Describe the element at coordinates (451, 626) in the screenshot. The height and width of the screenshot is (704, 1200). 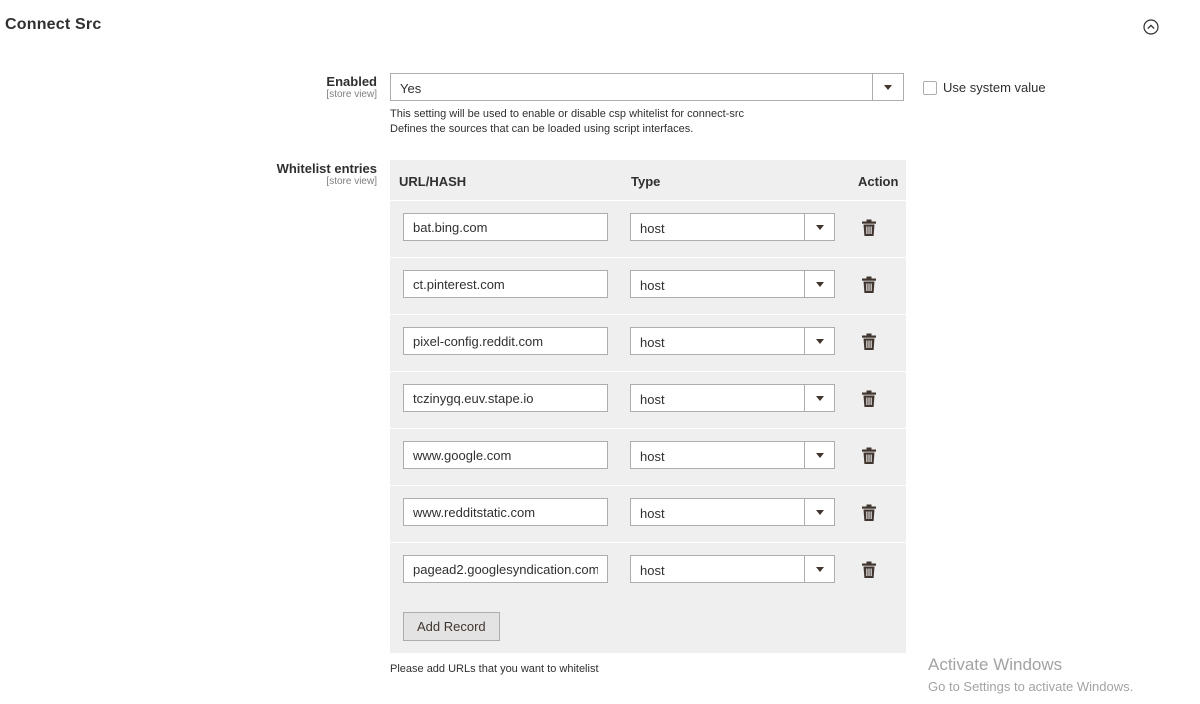
I see `add-record-button: Add Record` at that location.